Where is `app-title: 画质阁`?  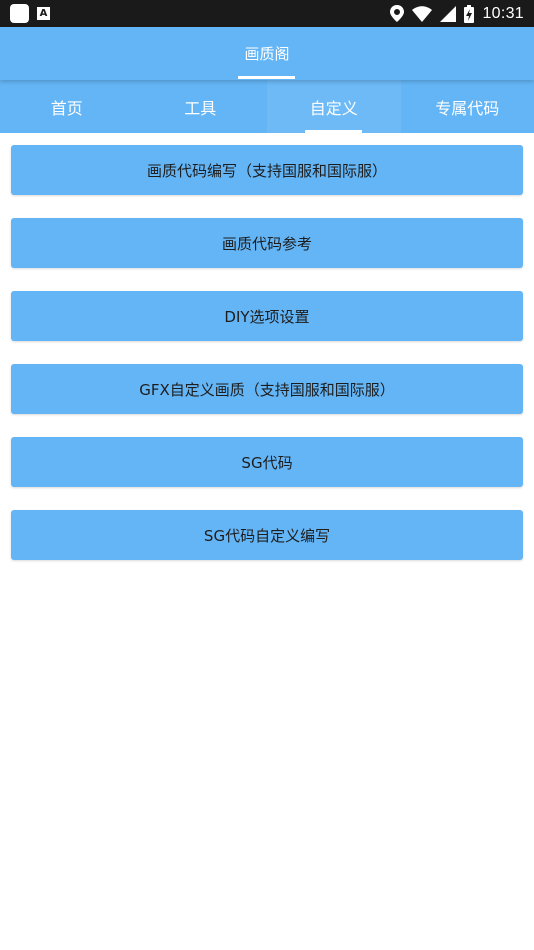
app-title: 画质阁 is located at coordinates (267, 54).